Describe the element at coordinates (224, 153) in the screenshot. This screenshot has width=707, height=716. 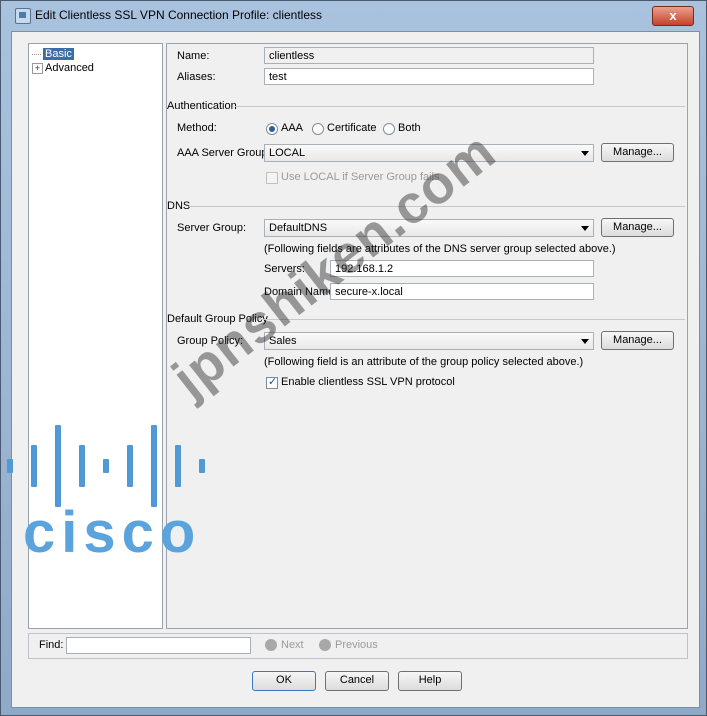
I see `aaa-server-group-label: AAA Server Group:` at that location.